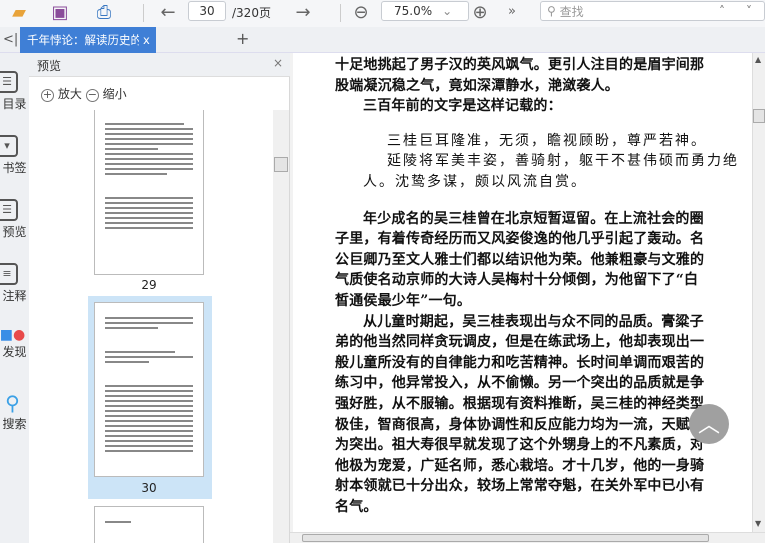  What do you see at coordinates (520, 486) in the screenshot?
I see `text-line: 射本领就已十分出众，较场上常常夺魁，在关外军中已小有` at bounding box center [520, 486].